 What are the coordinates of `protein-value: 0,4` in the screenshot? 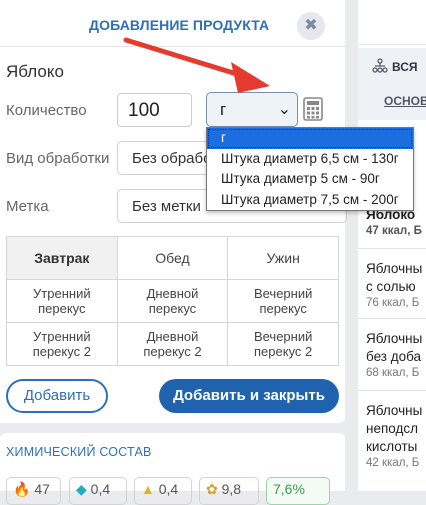 It's located at (100, 489).